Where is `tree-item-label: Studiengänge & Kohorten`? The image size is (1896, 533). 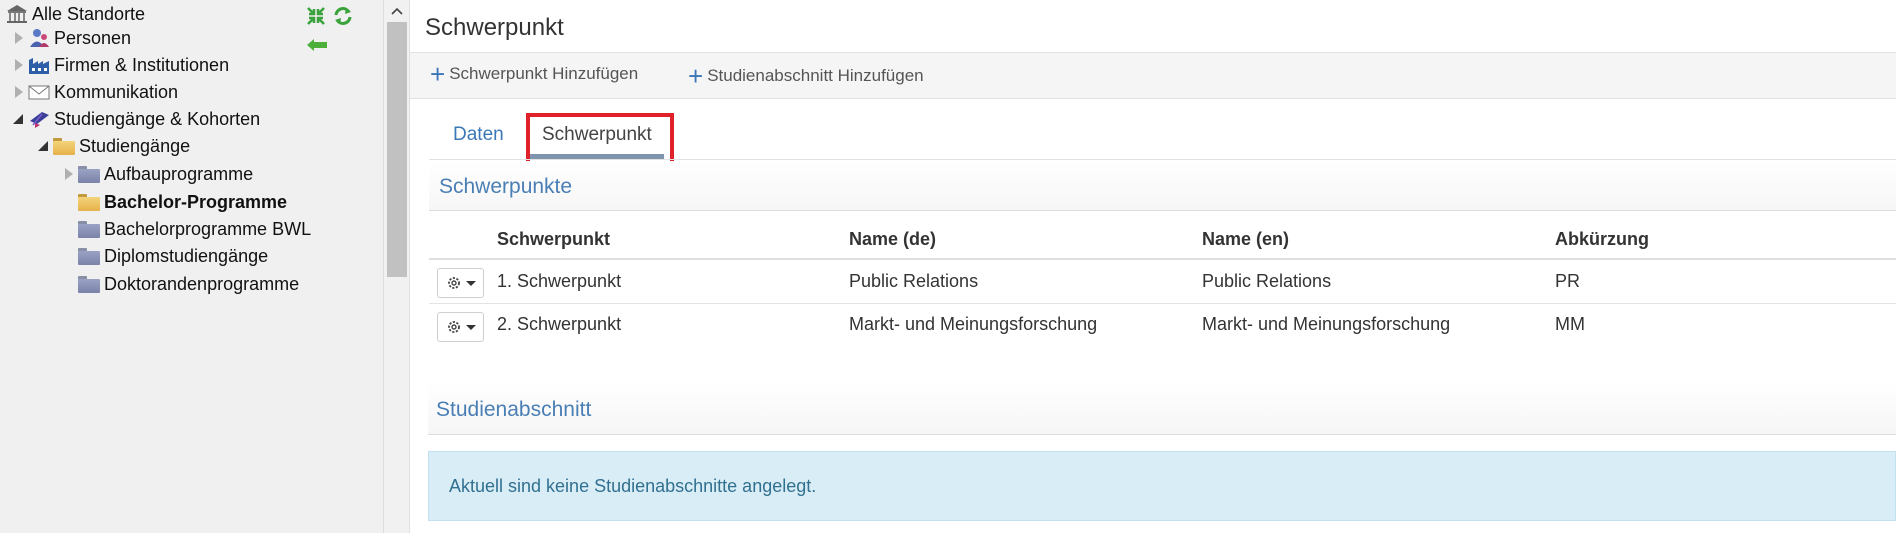
tree-item-label: Studiengänge & Kohorten is located at coordinates (157, 118).